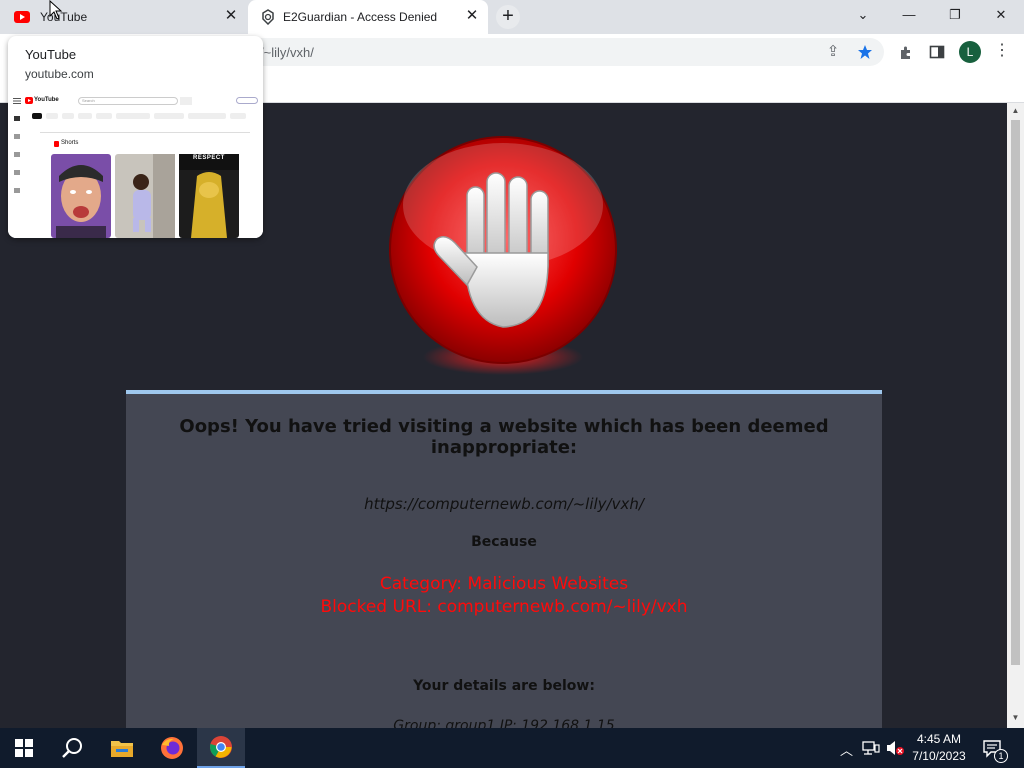 Image resolution: width=1024 pixels, height=768 pixels. I want to click on mini-search-box: Search, so click(128, 101).